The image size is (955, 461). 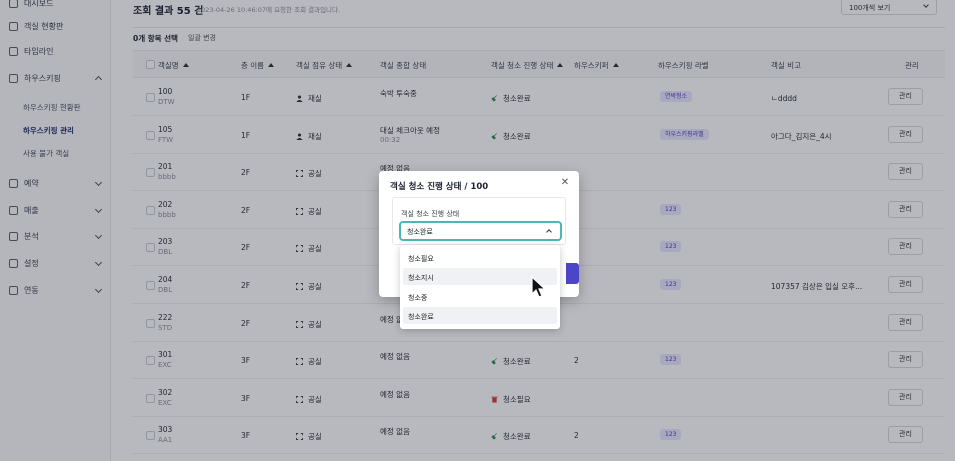 I want to click on close-icon: ✕, so click(x=565, y=183).